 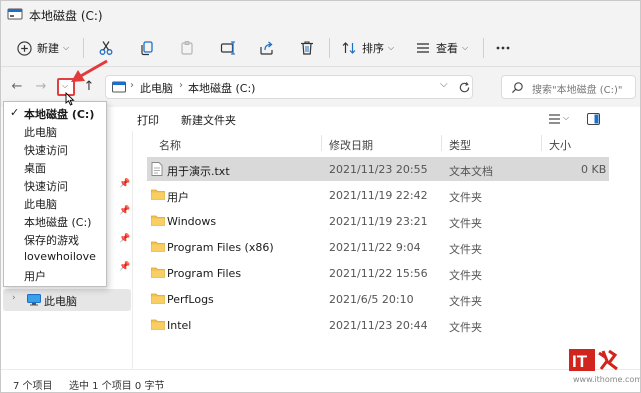 What do you see at coordinates (198, 171) in the screenshot?
I see `file-name: 用于演示.txt` at bounding box center [198, 171].